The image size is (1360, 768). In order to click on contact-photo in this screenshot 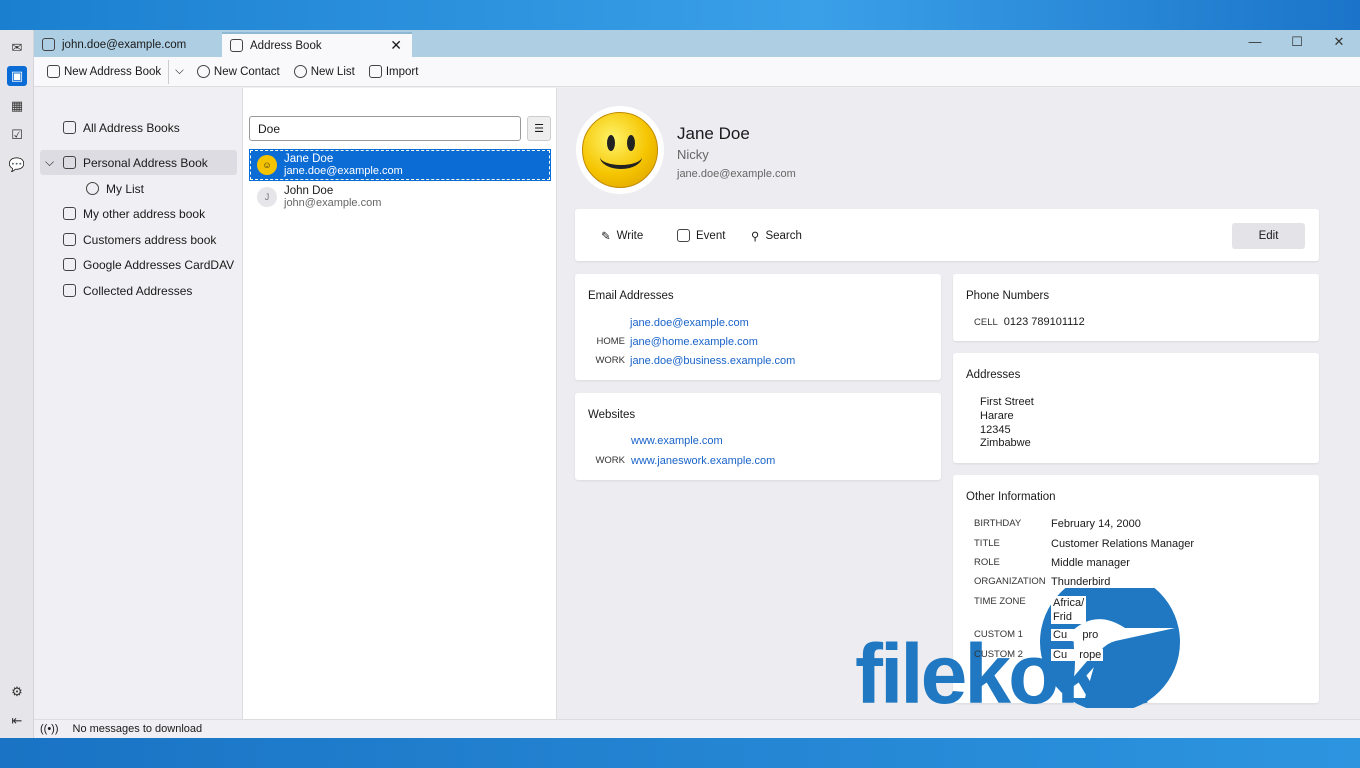, I will do `click(620, 150)`.